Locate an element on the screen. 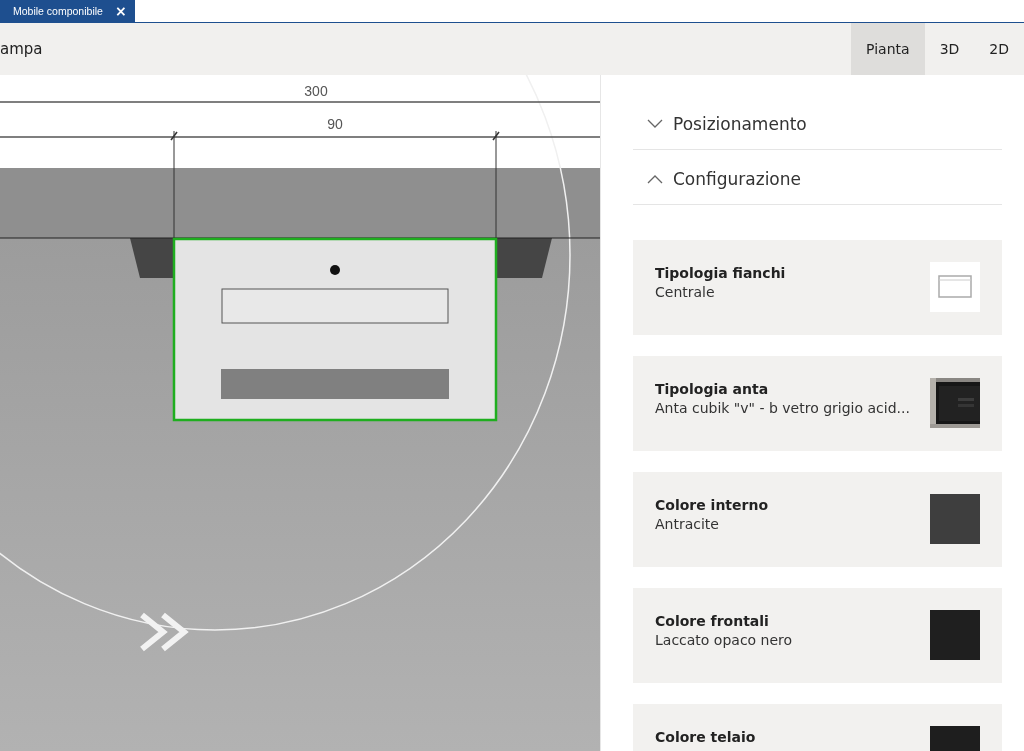  document-tab: Mobile componibile × is located at coordinates (67, 11).